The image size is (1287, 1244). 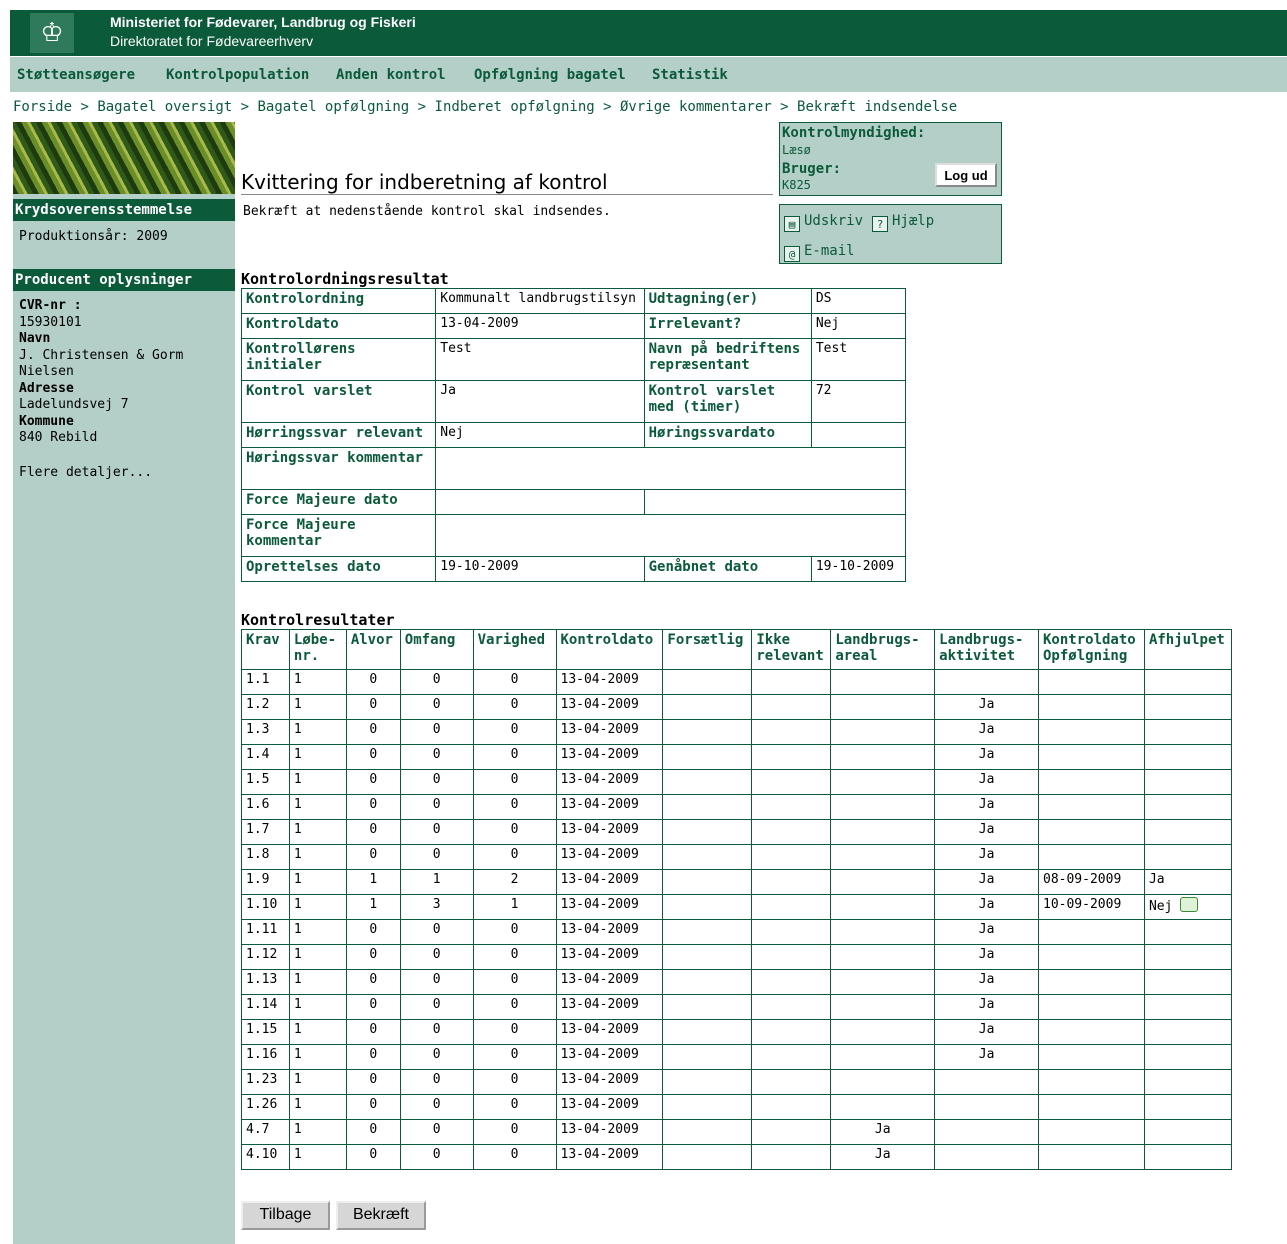 I want to click on breadcrumb-forside: Forside, so click(x=42, y=107).